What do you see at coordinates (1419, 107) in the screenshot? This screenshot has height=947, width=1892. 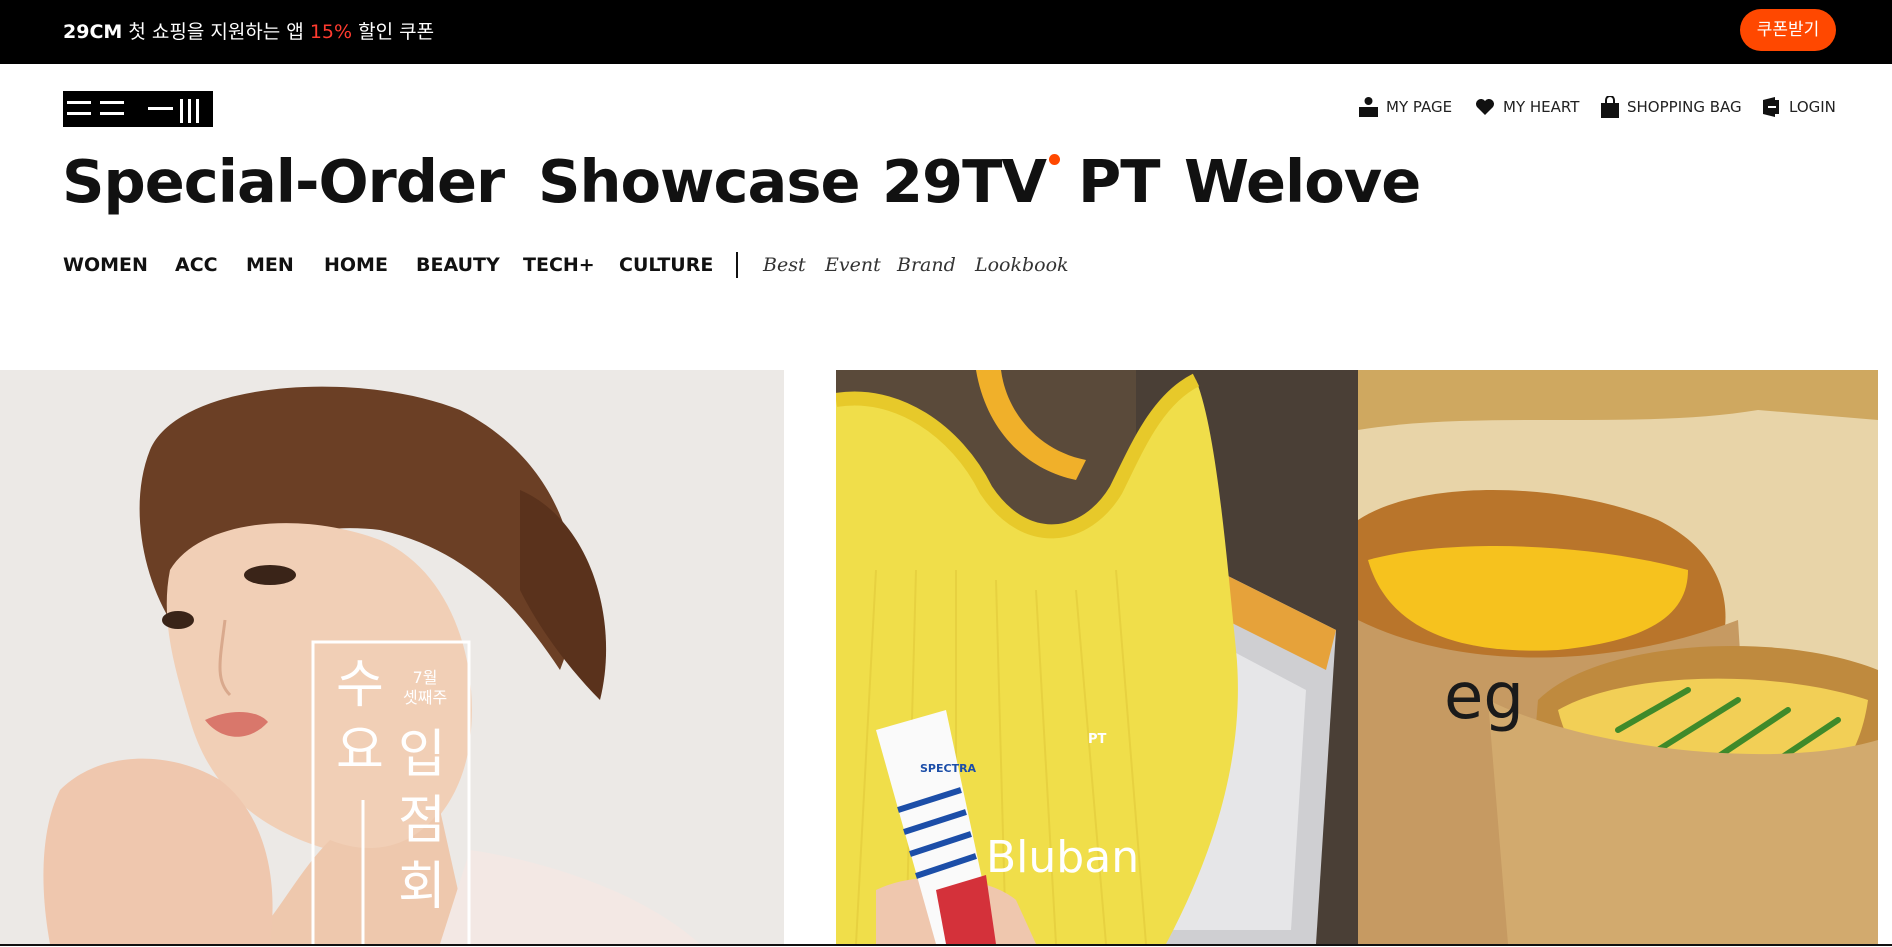 I see `my-page-label: MY PAGE` at bounding box center [1419, 107].